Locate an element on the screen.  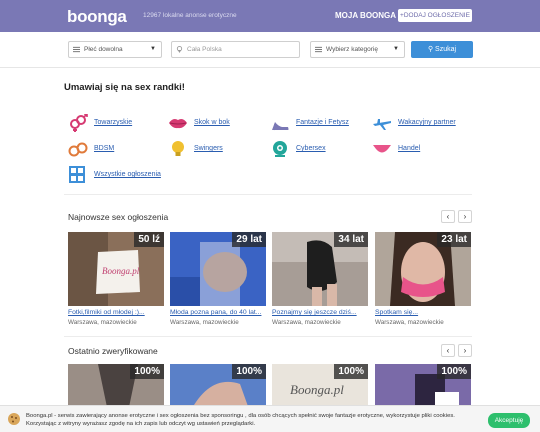
listing-photo: 29 lat is located at coordinates (218, 269).